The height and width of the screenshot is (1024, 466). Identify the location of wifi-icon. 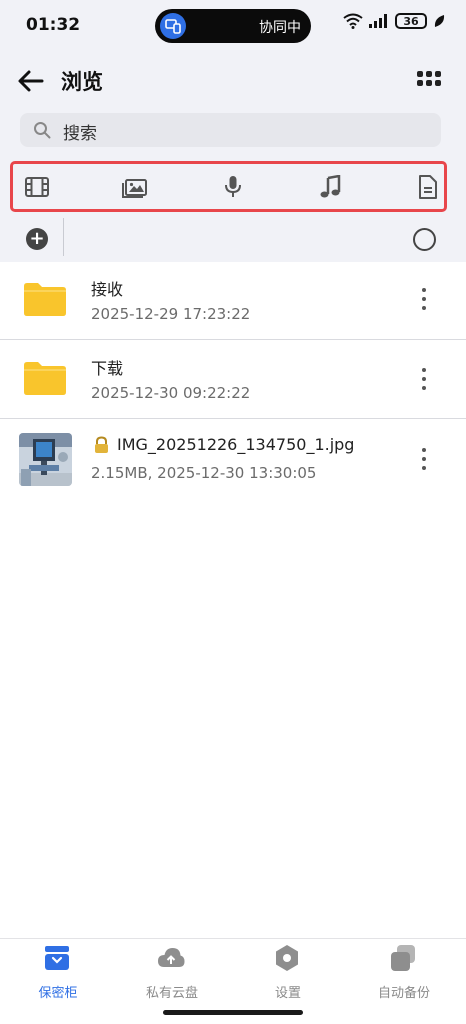
(353, 21).